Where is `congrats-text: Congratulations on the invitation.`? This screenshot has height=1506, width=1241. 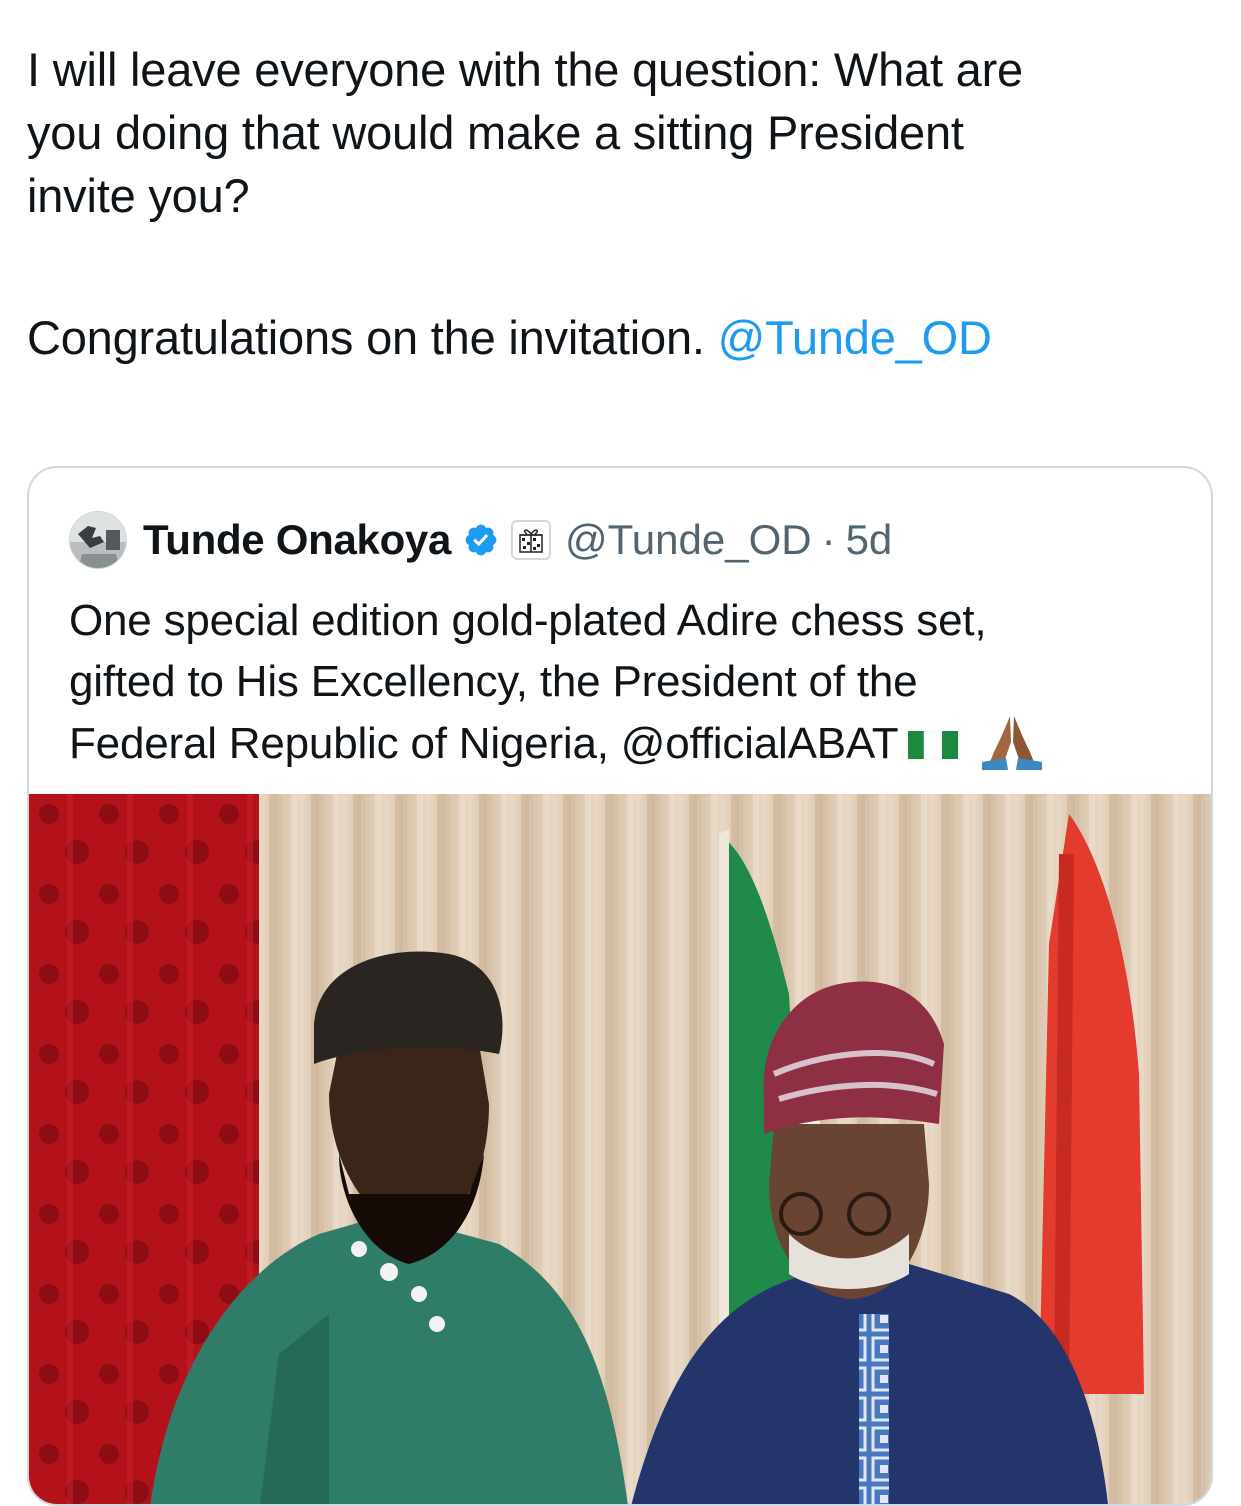 congrats-text: Congratulations on the invitation. is located at coordinates (372, 337).